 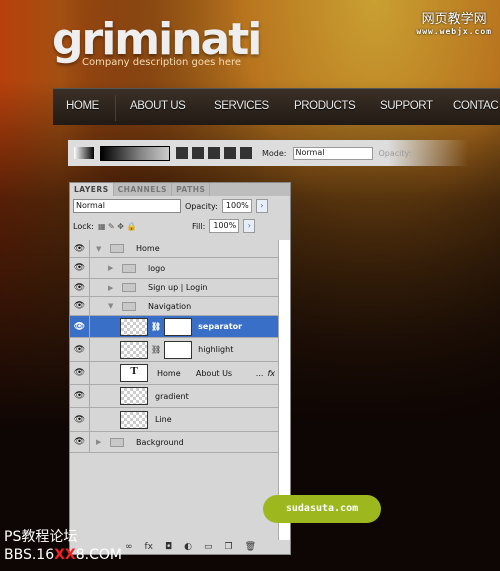 What do you see at coordinates (249, 226) in the screenshot?
I see `fill-arrow: ›` at bounding box center [249, 226].